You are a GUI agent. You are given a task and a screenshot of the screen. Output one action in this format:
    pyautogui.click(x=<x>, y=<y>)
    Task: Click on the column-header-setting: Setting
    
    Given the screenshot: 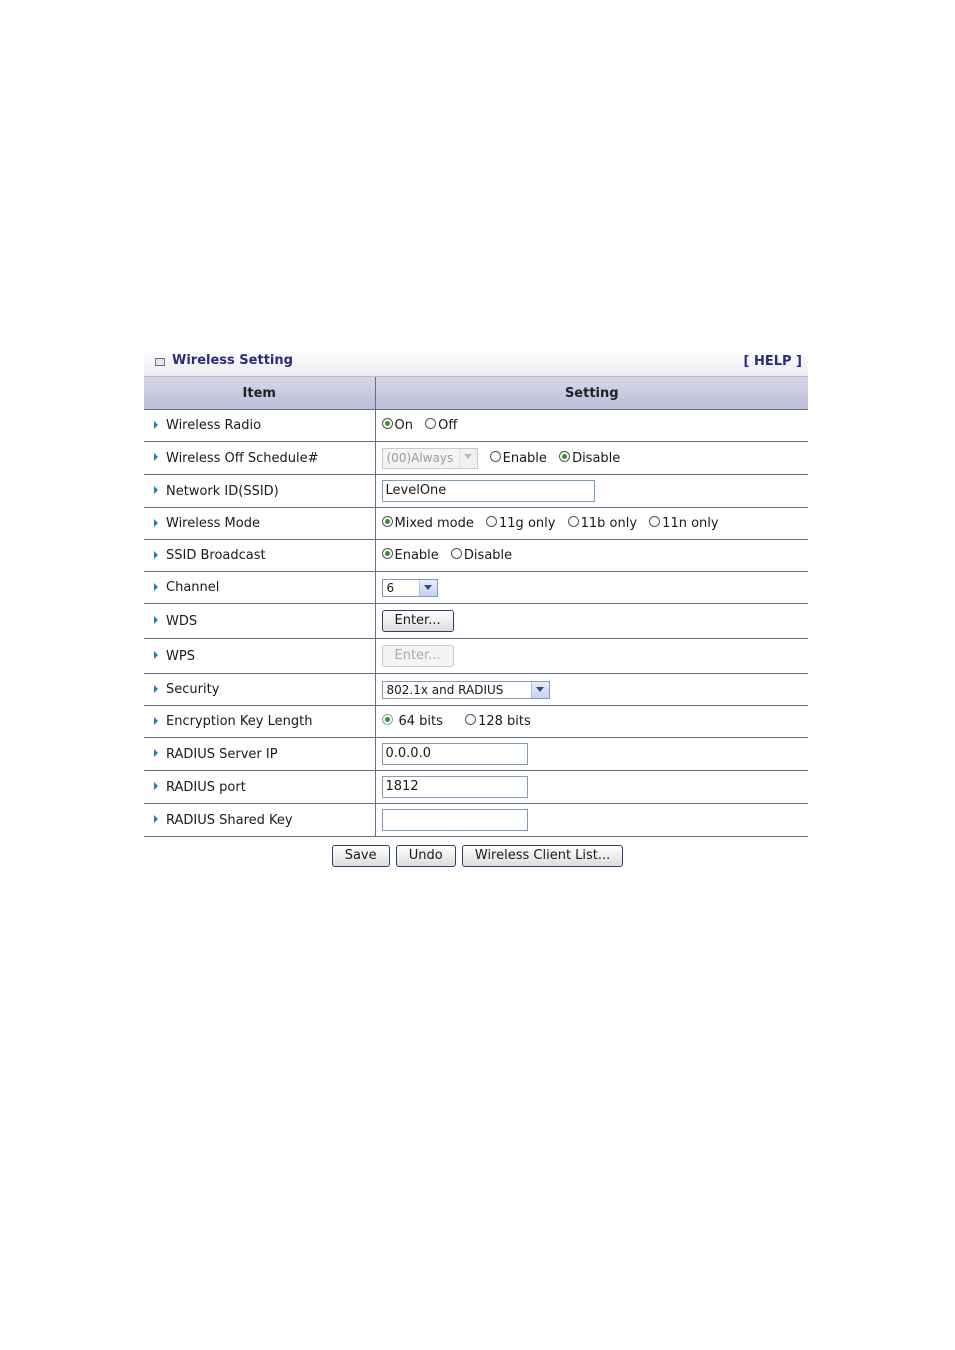 What is the action you would take?
    pyautogui.click(x=591, y=393)
    